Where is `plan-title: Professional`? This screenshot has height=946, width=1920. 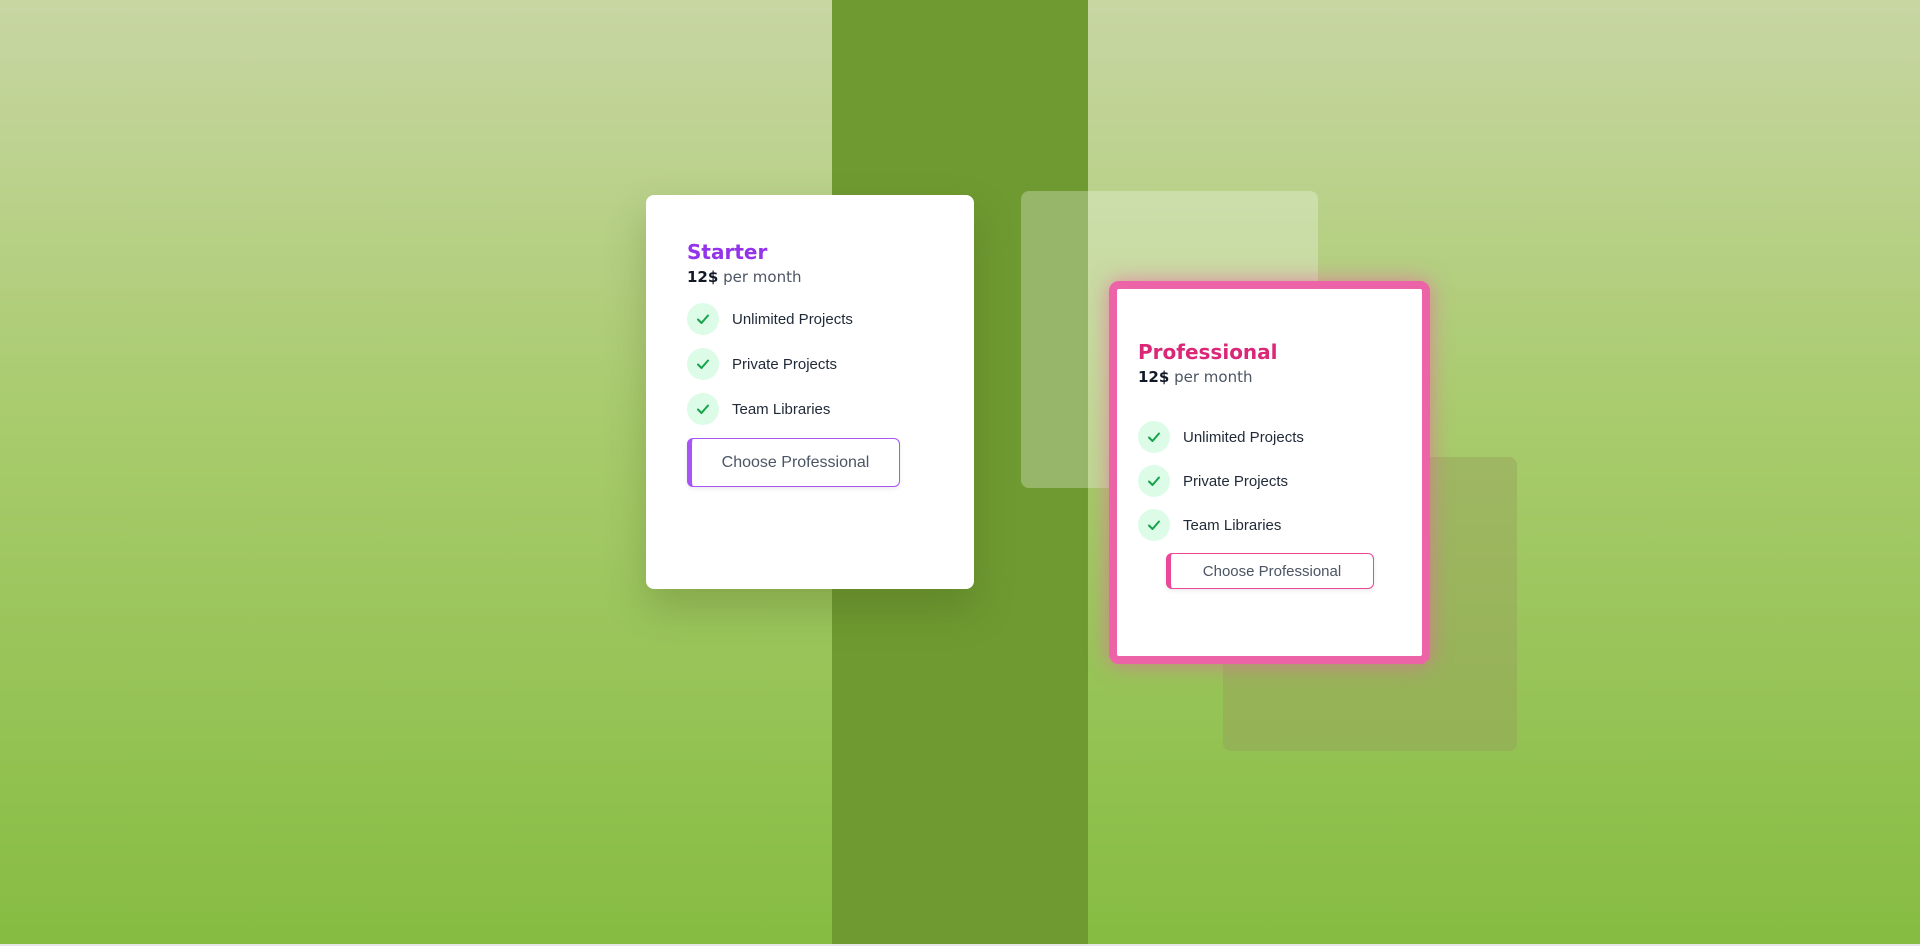 plan-title: Professional is located at coordinates (1208, 352).